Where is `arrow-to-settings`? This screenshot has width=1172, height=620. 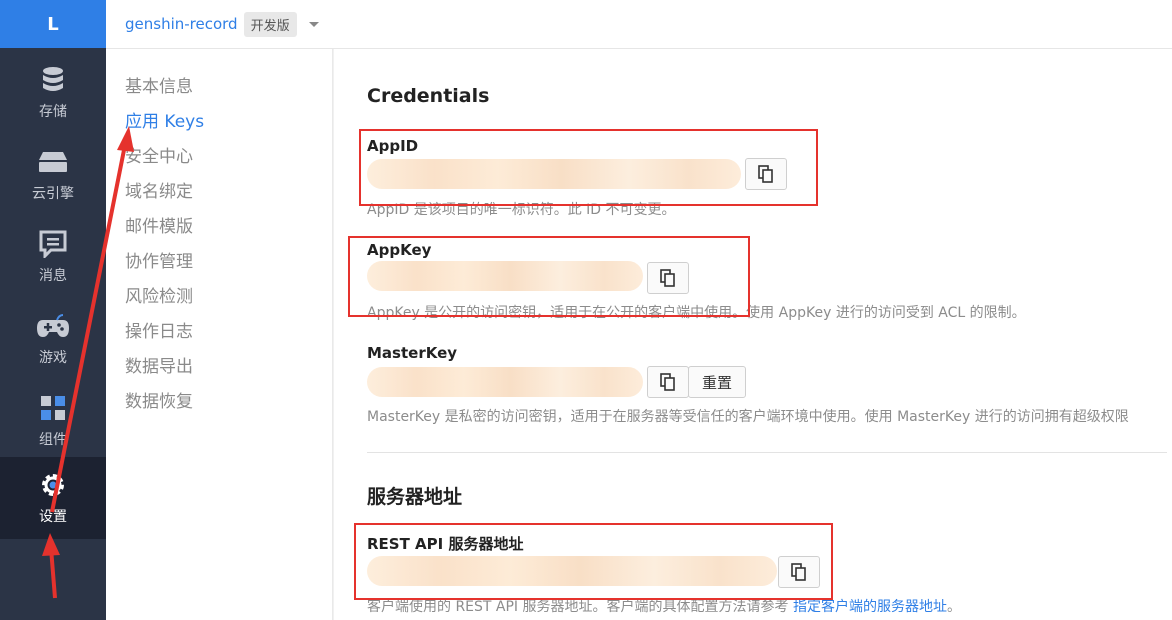
arrow-to-settings is located at coordinates (51, 566).